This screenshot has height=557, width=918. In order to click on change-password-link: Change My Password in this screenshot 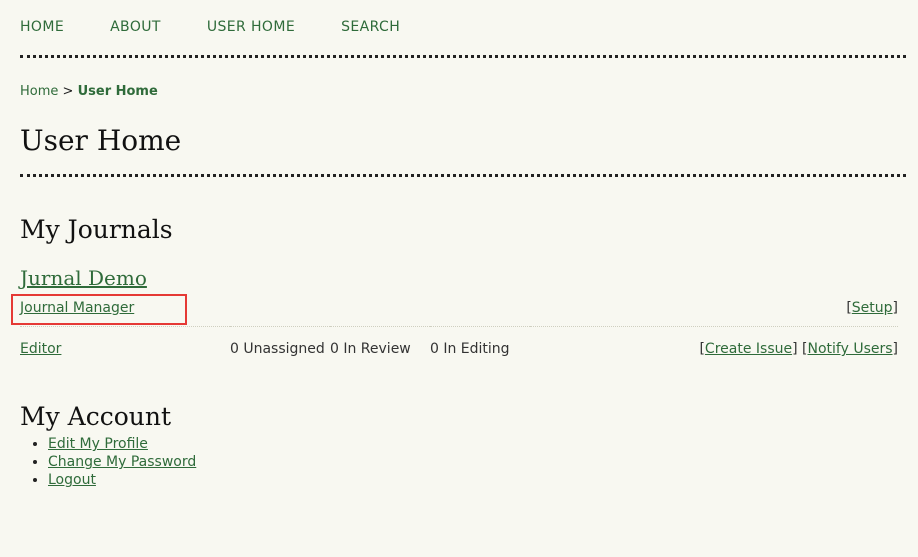, I will do `click(122, 462)`.